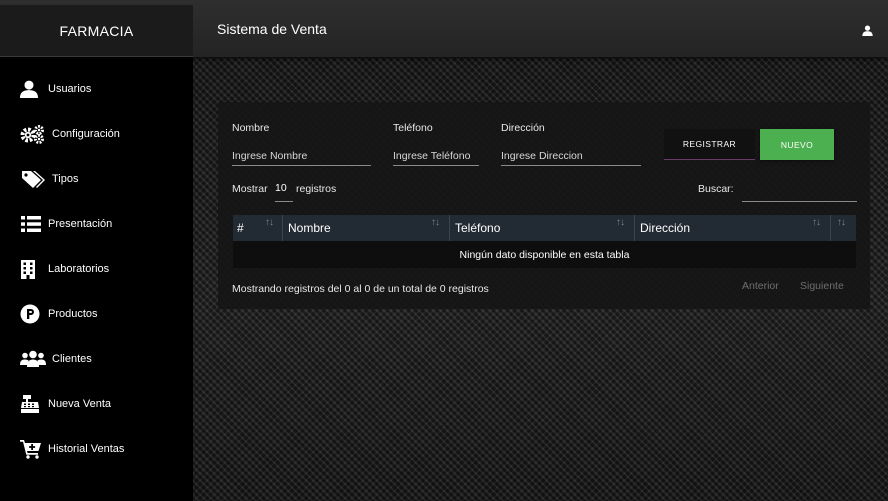 The height and width of the screenshot is (501, 888). Describe the element at coordinates (709, 144) in the screenshot. I see `registrar-button: REGISTRAR` at that location.